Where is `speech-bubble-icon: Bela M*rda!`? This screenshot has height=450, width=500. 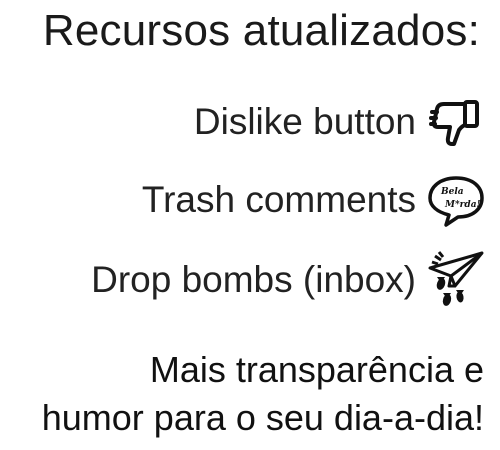
speech-bubble-icon: Bela M*rda! is located at coordinates (456, 200).